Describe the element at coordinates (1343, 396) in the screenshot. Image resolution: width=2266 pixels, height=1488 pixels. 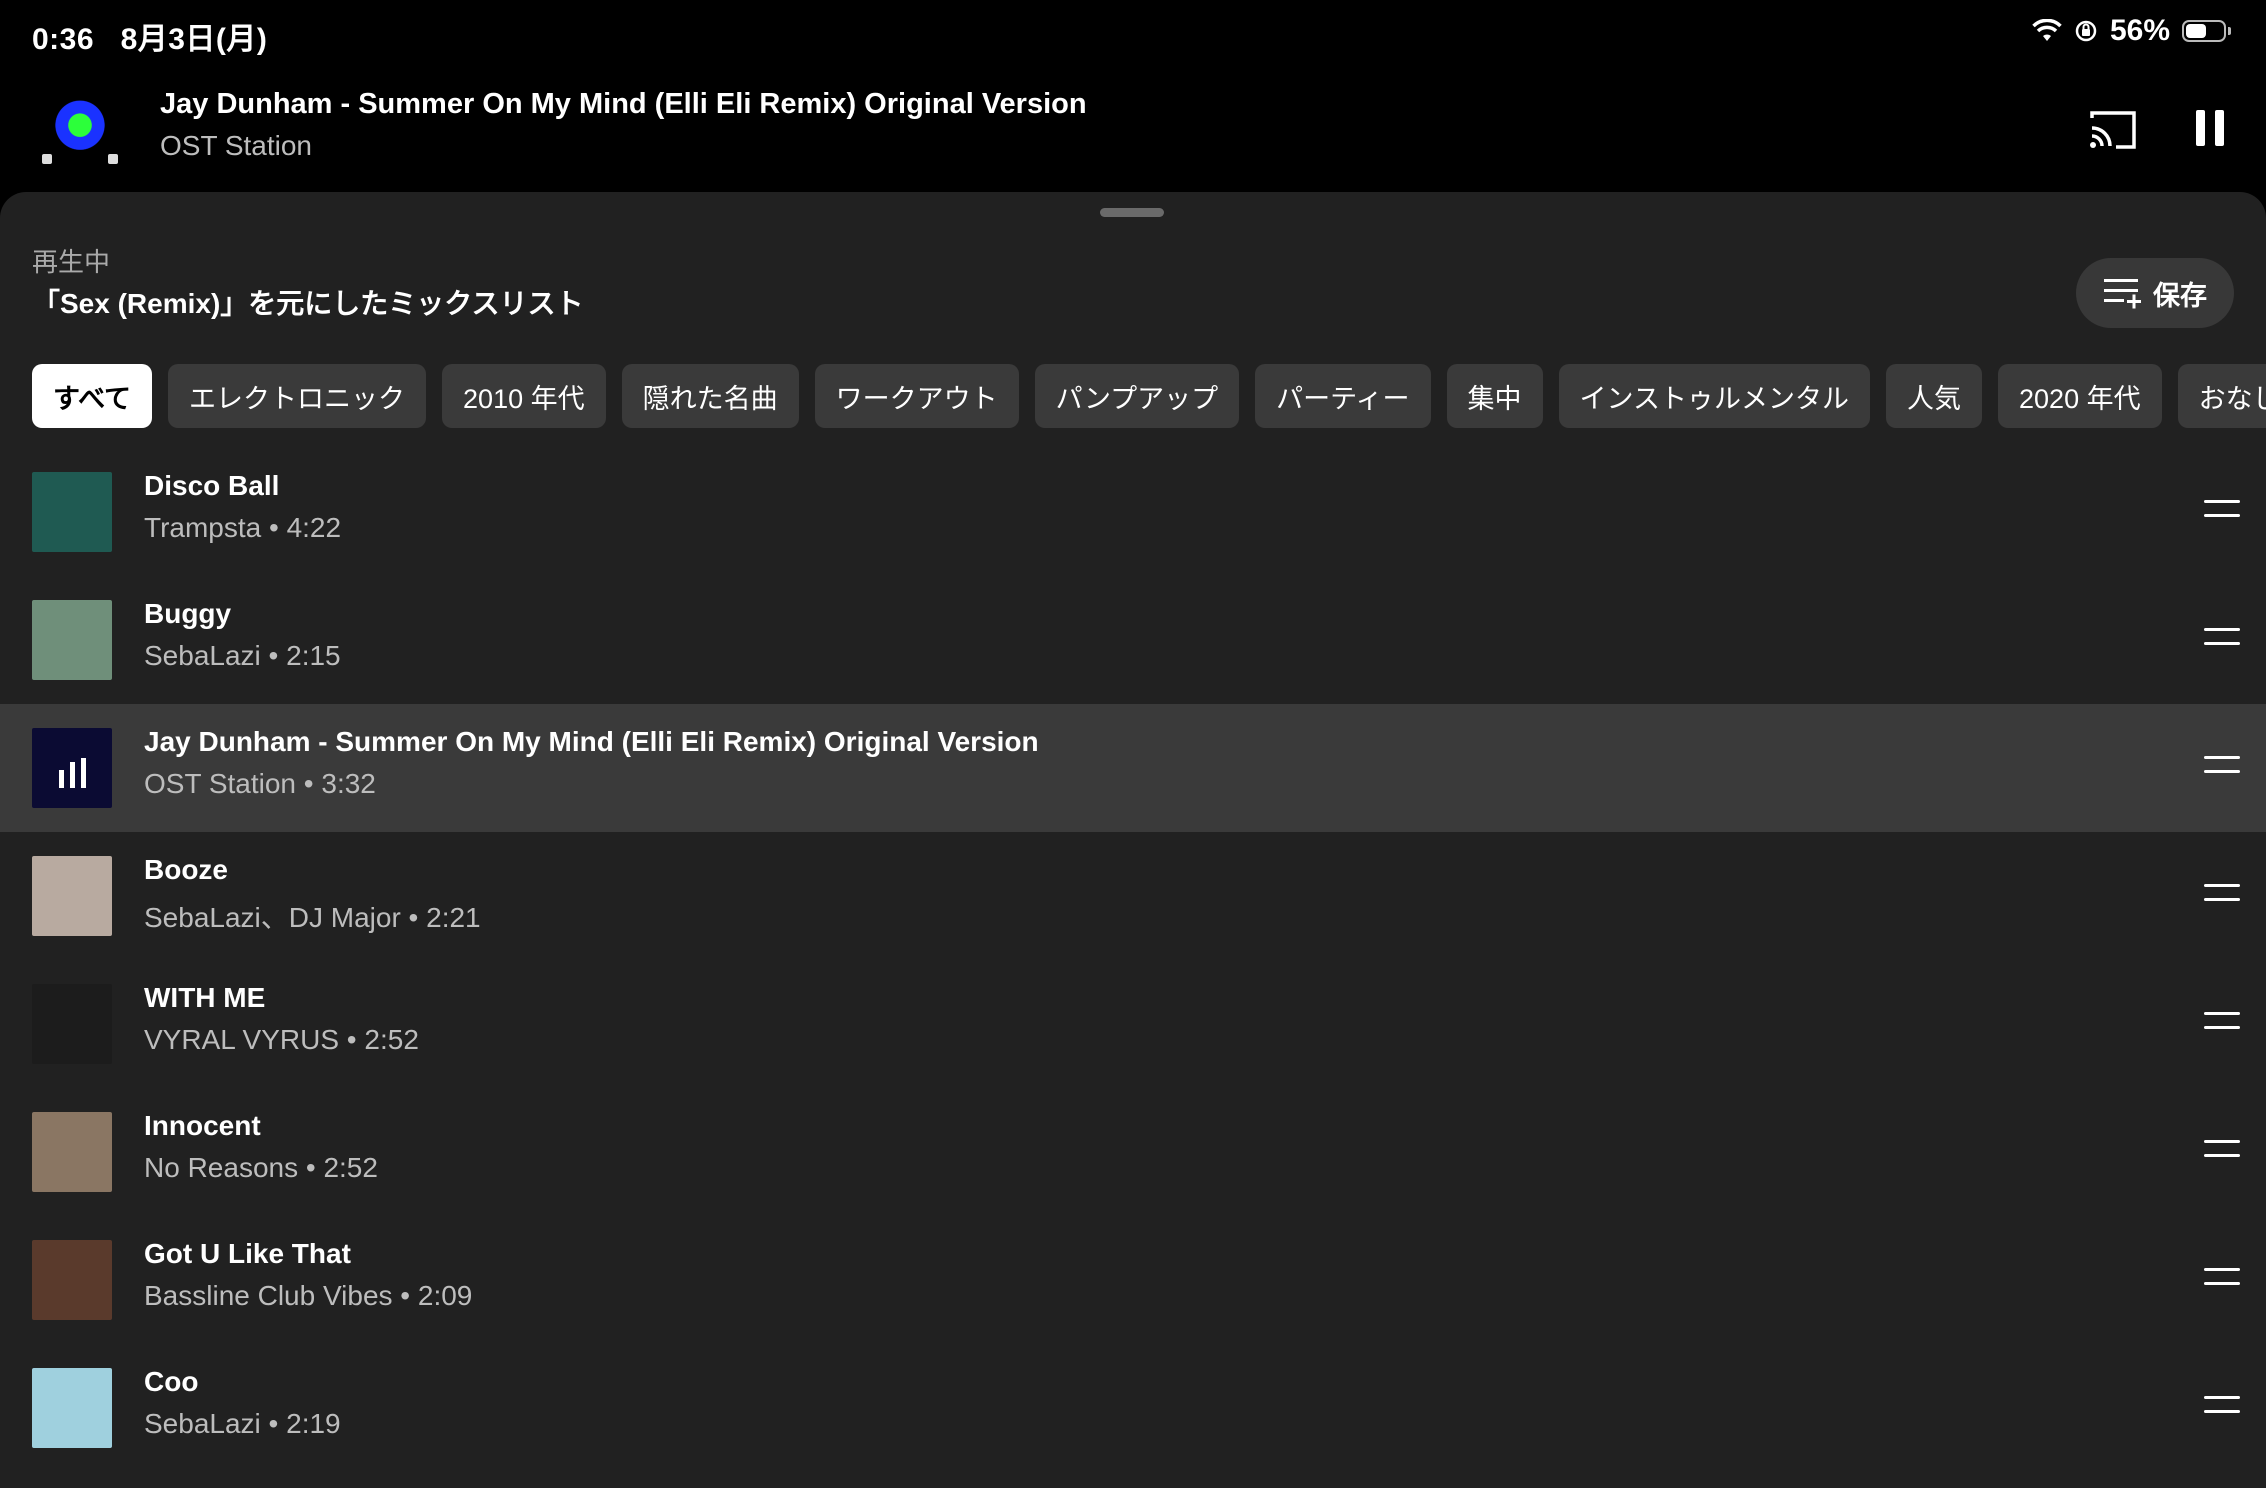
I see `filter-chip: パーティー` at that location.